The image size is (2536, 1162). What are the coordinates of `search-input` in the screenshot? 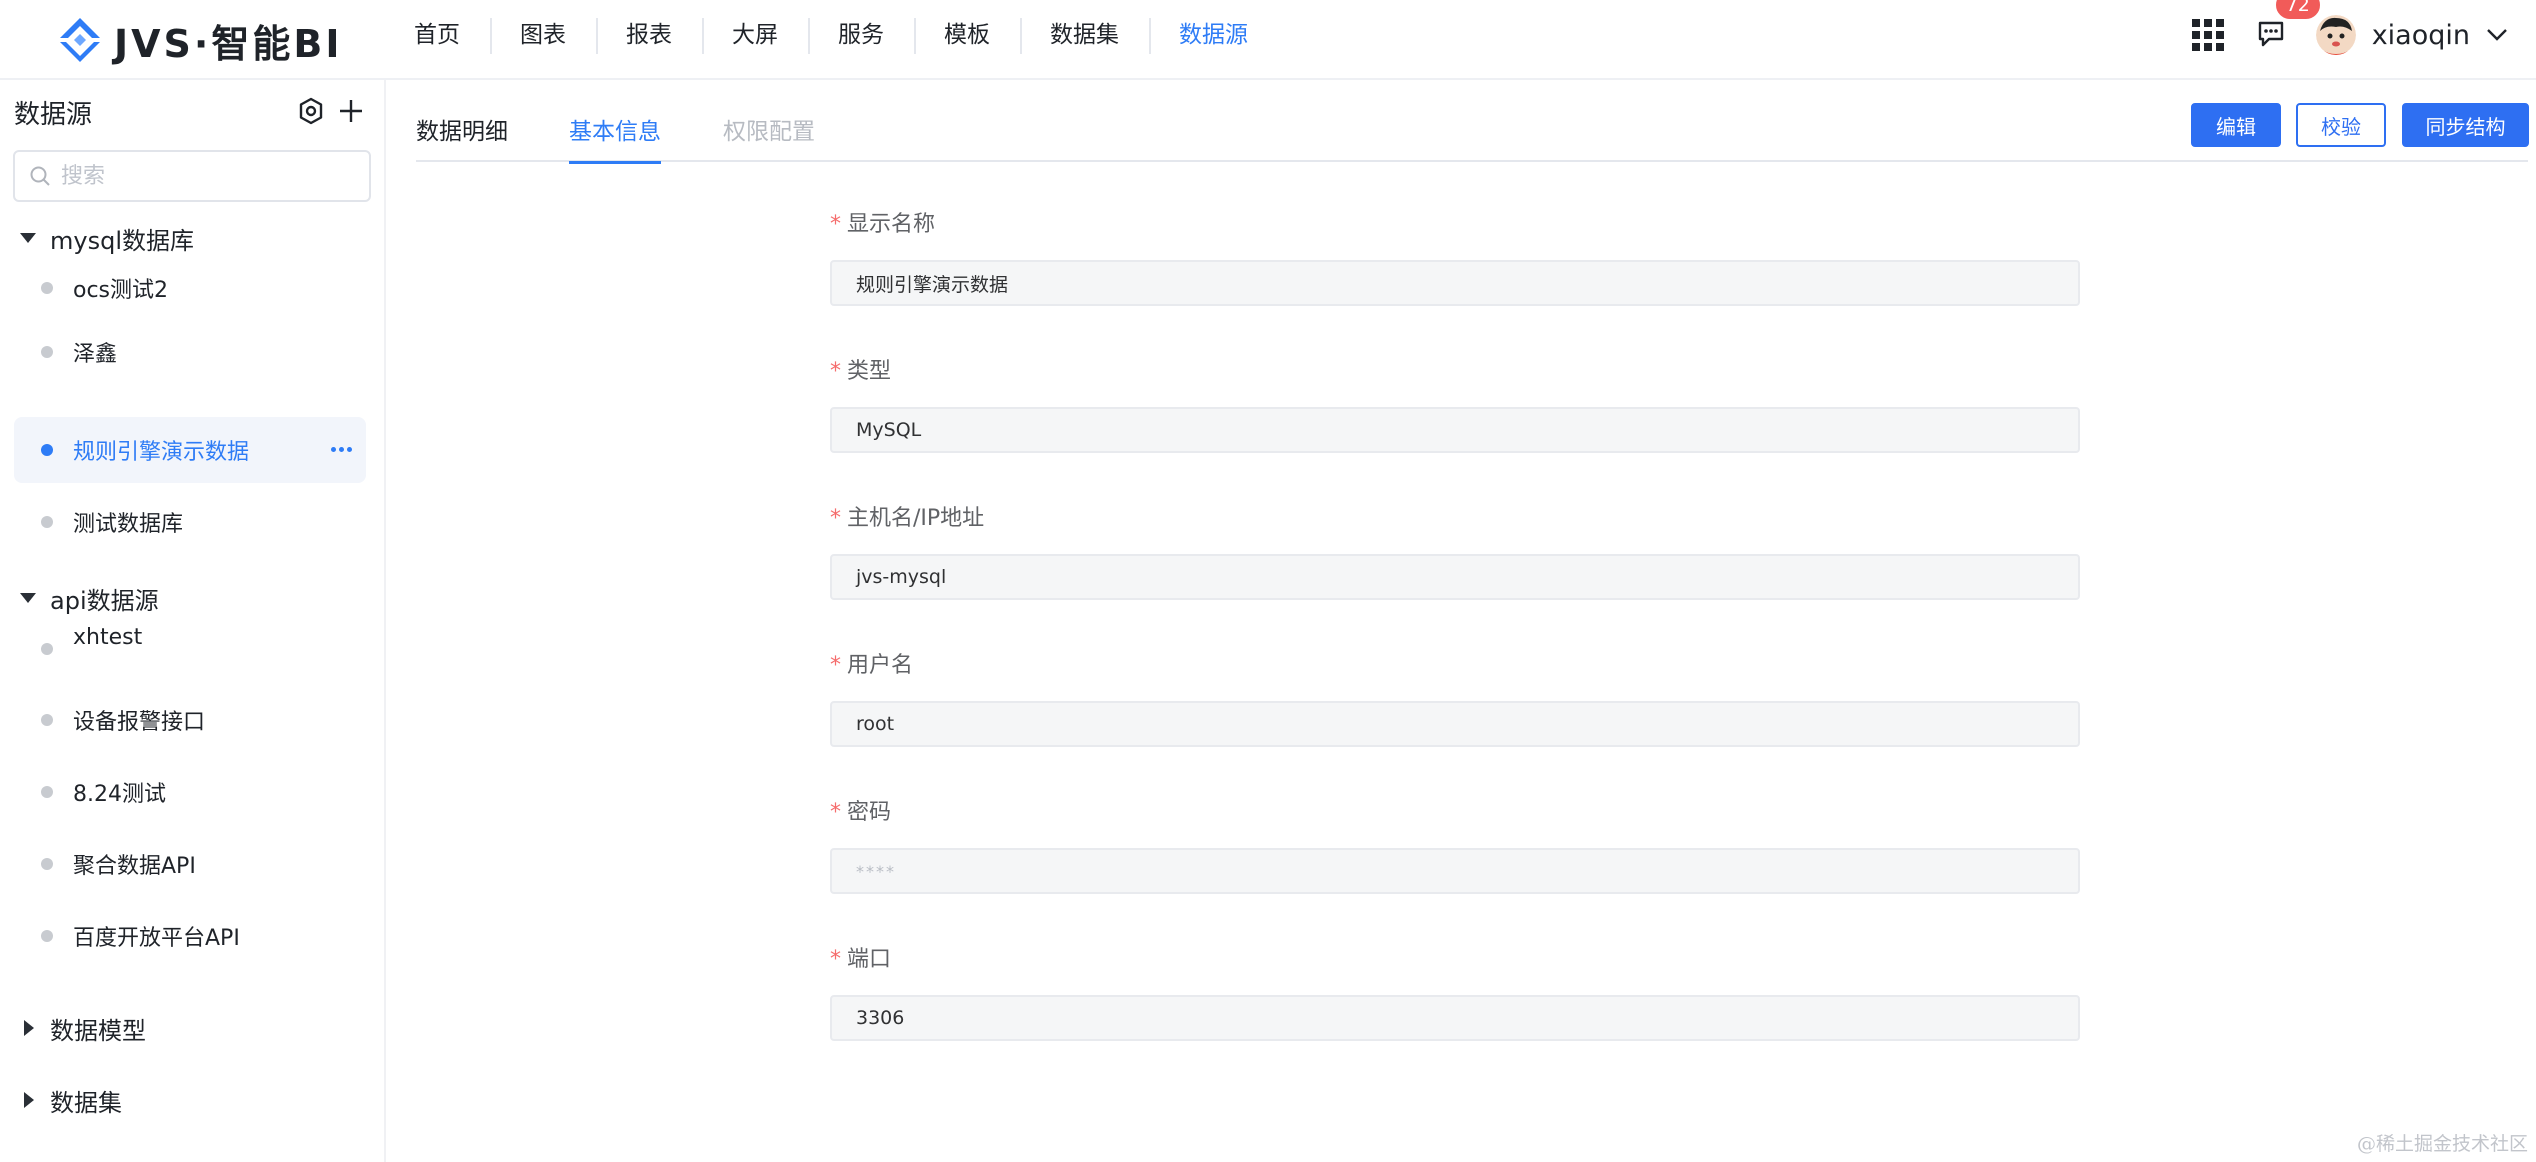 It's located at (206, 176).